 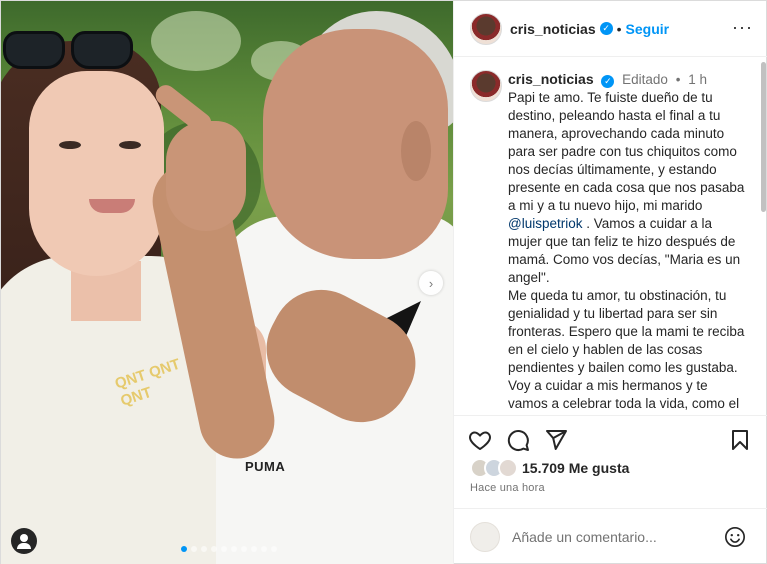 I want to click on like-button, so click(x=480, y=440).